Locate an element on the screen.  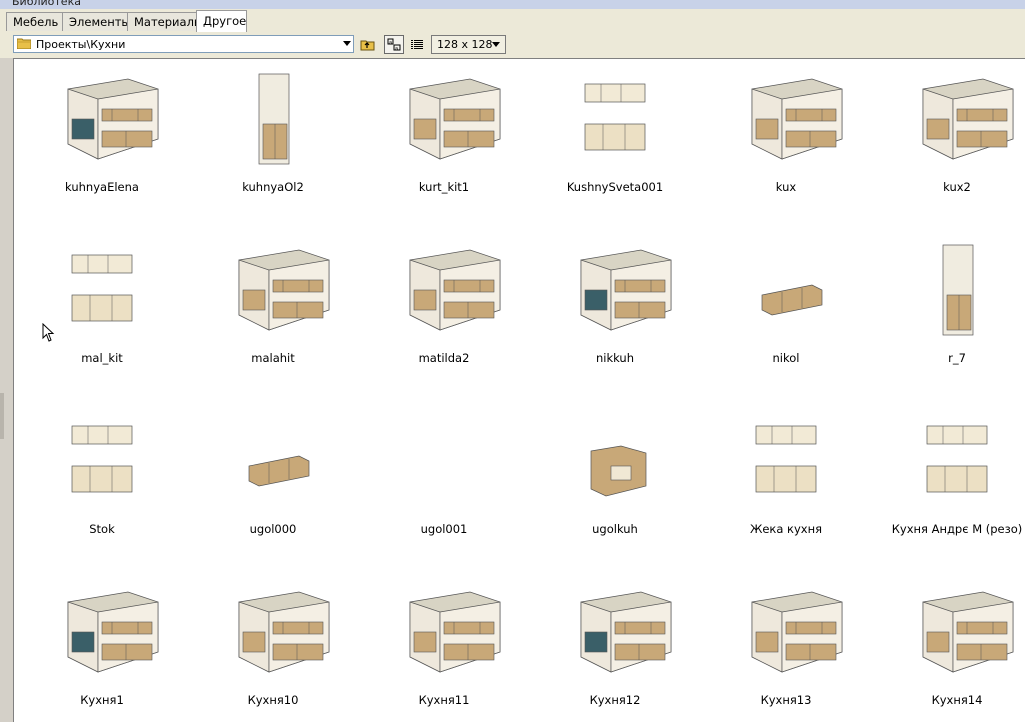
library-item: kuhnyaElena is located at coordinates (102, 144).